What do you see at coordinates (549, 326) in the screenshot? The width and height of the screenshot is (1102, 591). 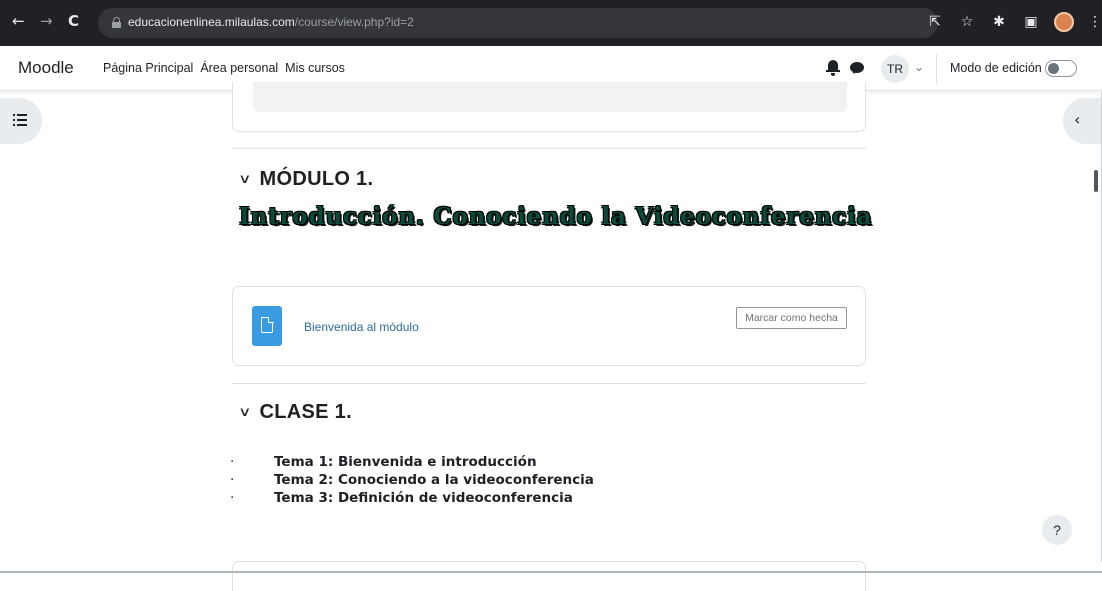 I see `activity-card: Bienvenida al módulo Marcar como hecha` at bounding box center [549, 326].